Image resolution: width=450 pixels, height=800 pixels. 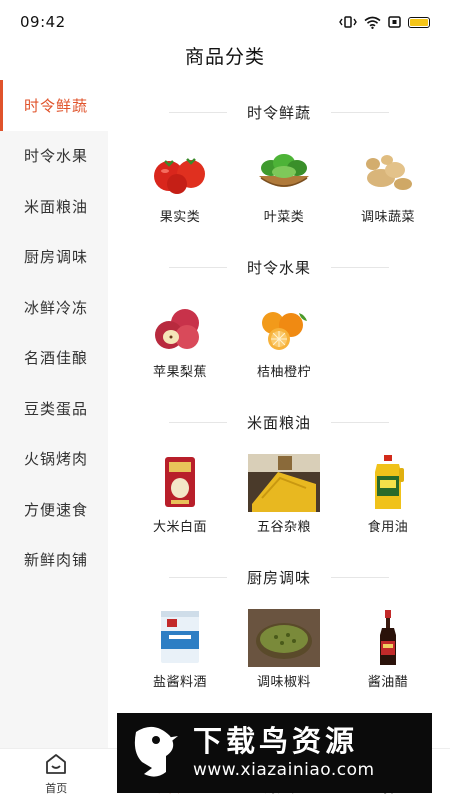 I want to click on section-title: 时令鲜蔬, so click(x=279, y=112).